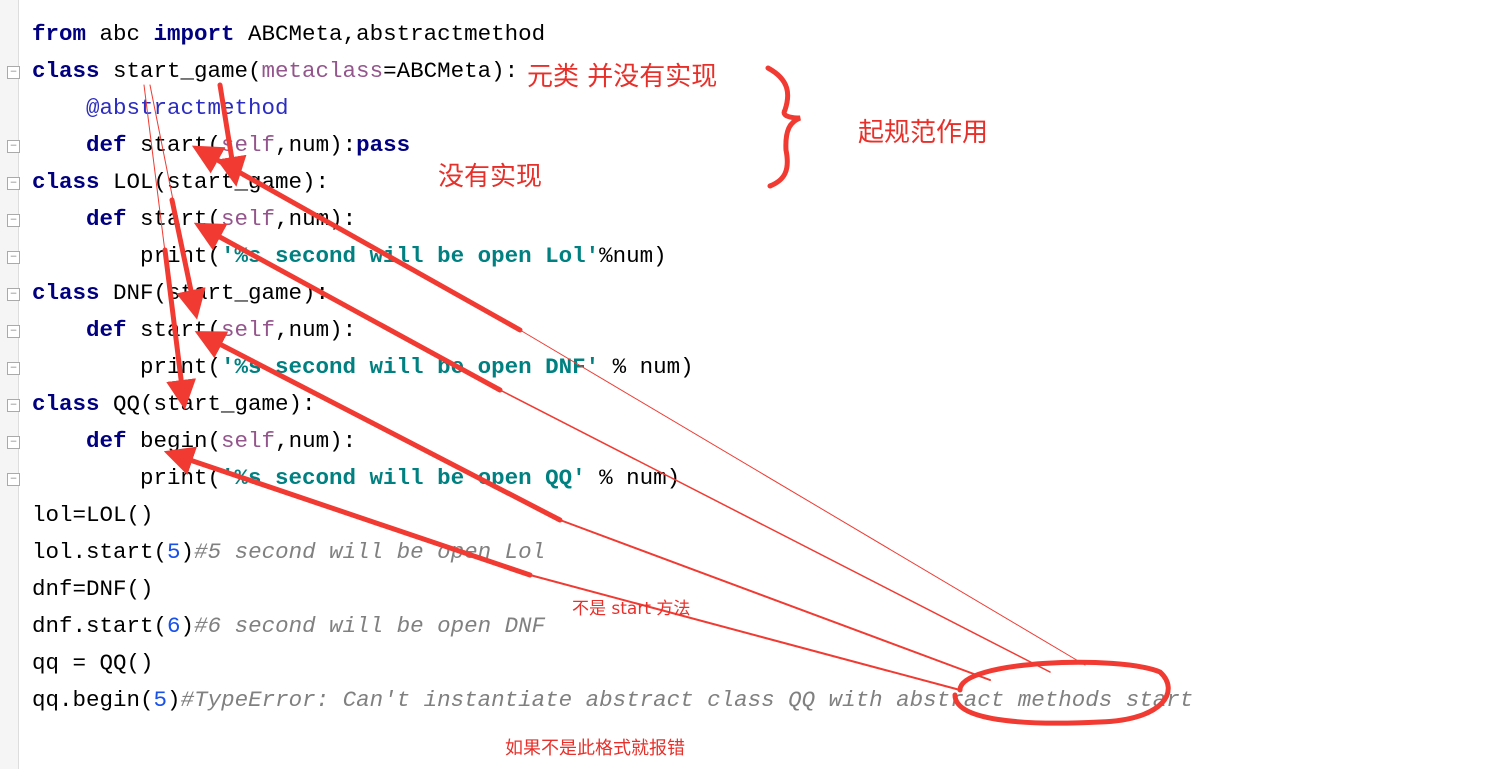  What do you see at coordinates (622, 77) in the screenshot?
I see `annotation-metaclass: 元类 并没有实现` at bounding box center [622, 77].